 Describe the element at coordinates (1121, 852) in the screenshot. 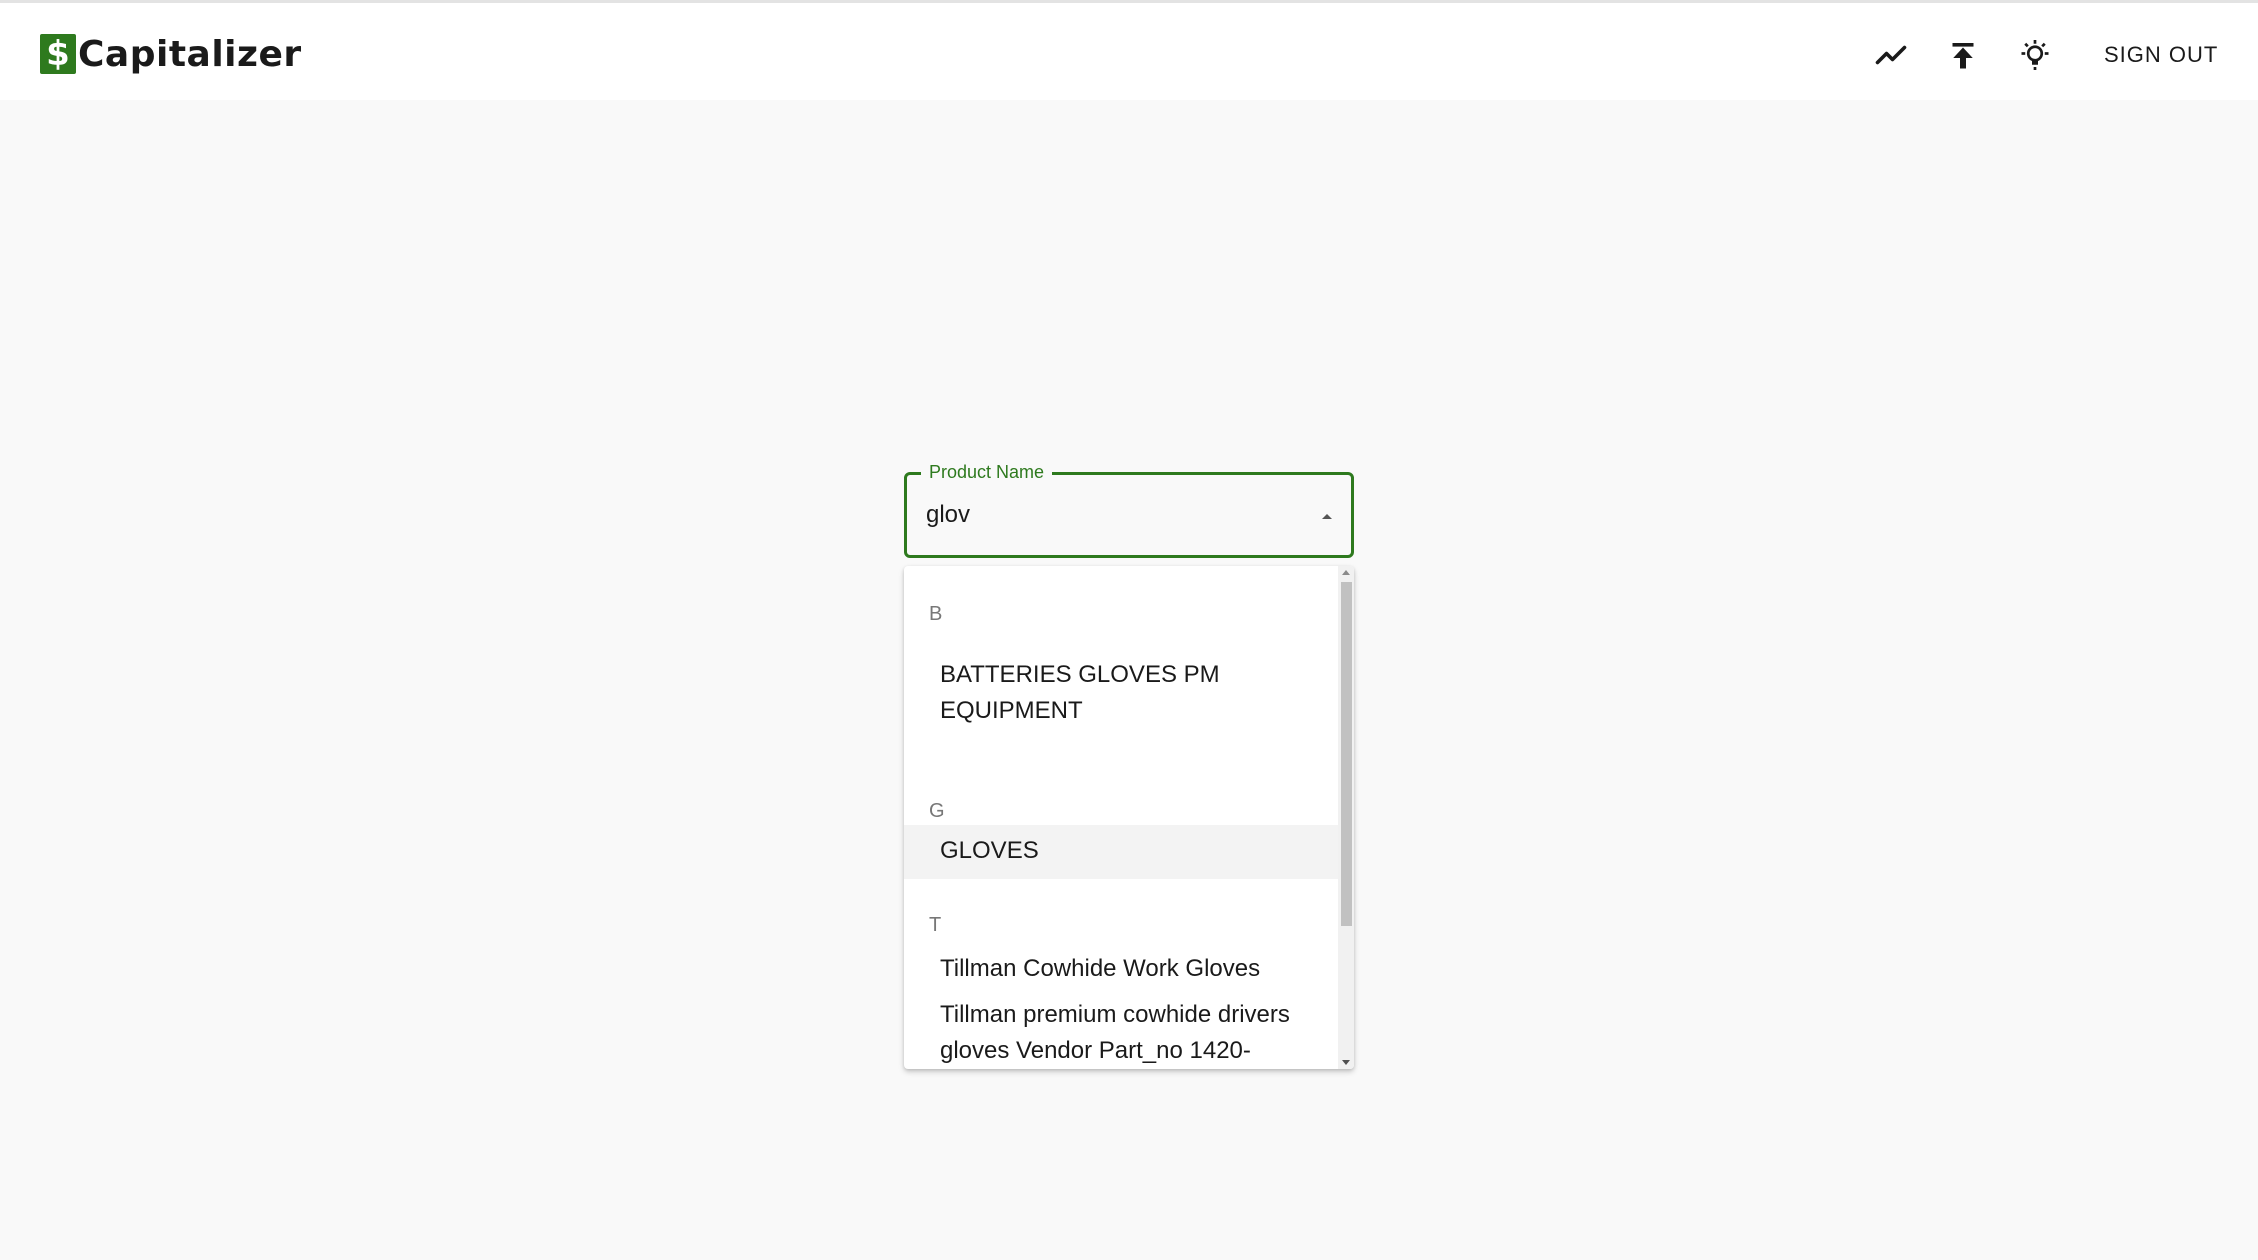

I see `option-gloves: GLOVES` at that location.